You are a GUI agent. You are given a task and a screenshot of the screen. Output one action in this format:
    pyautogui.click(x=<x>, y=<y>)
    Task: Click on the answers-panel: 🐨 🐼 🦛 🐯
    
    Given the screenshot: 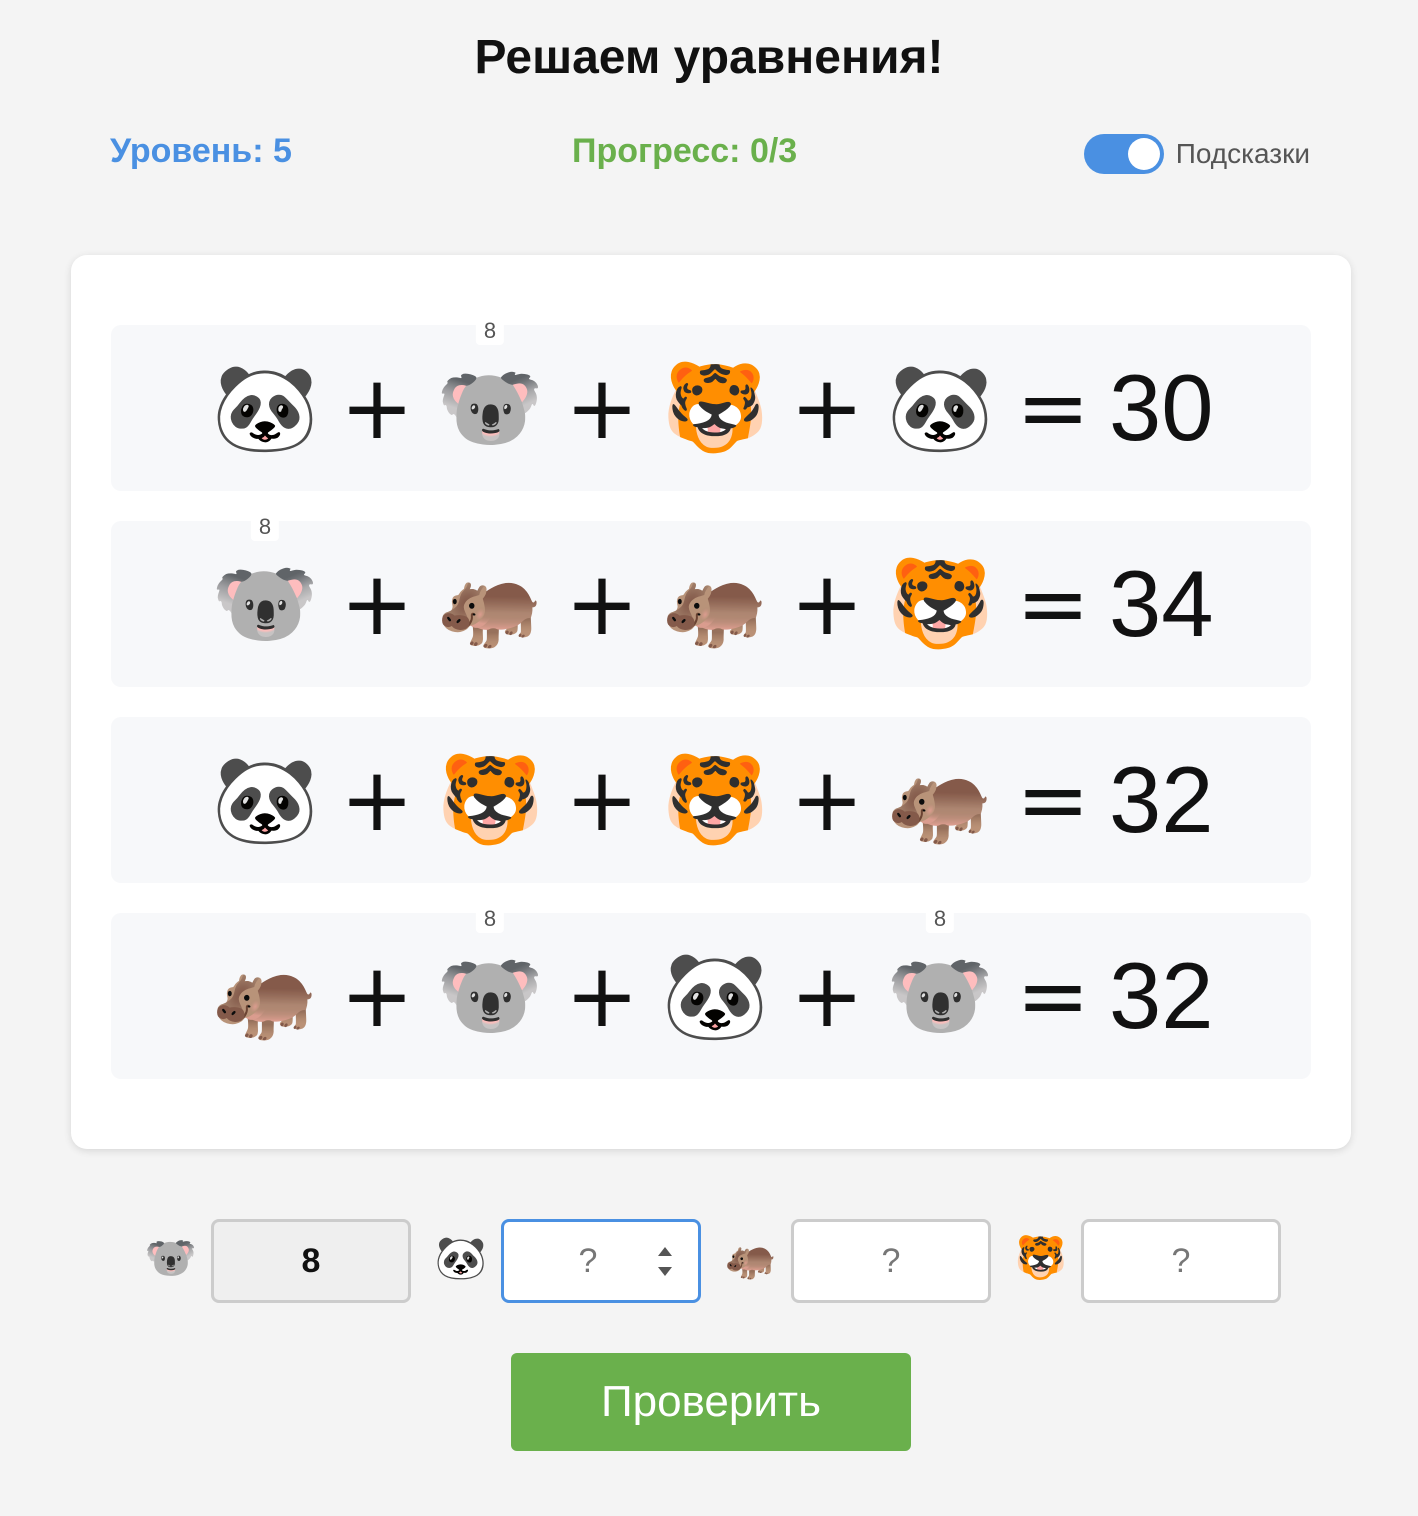 What is the action you would take?
    pyautogui.click(x=709, y=1261)
    